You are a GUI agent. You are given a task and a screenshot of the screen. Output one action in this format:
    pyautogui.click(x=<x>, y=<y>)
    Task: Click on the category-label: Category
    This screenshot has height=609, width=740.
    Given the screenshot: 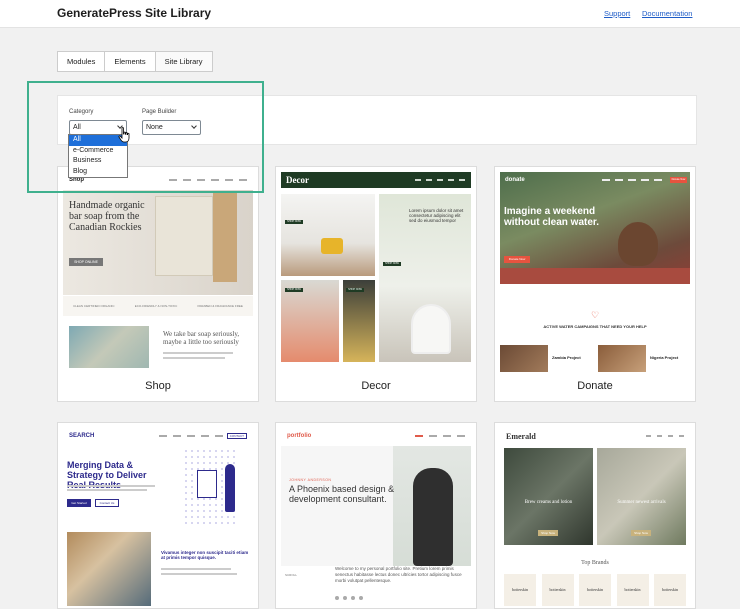 What is the action you would take?
    pyautogui.click(x=81, y=112)
    